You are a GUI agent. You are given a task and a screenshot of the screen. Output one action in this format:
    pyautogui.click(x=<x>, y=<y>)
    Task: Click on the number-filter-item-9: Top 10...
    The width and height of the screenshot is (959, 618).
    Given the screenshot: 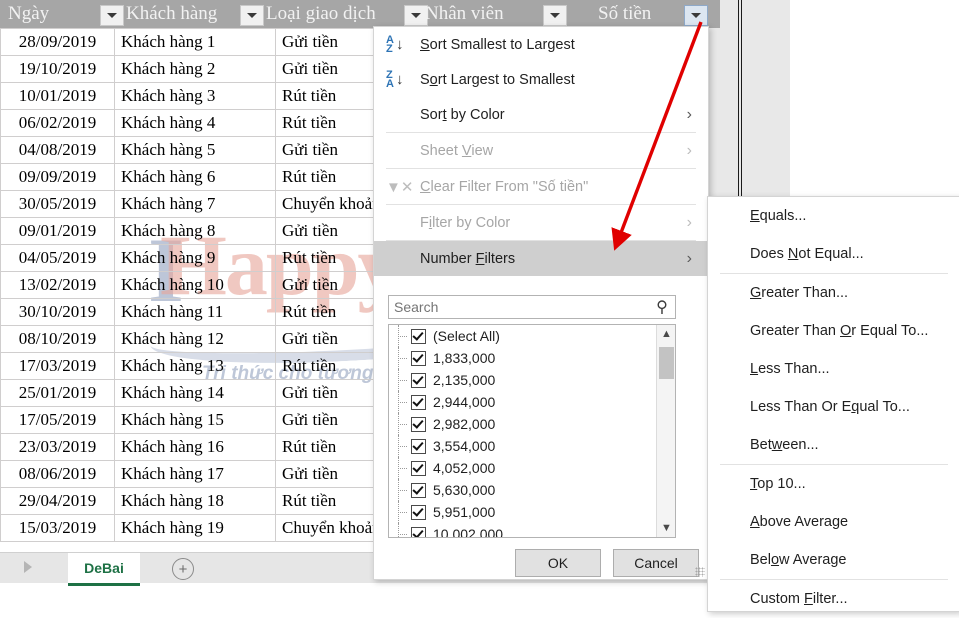 What is the action you would take?
    pyautogui.click(x=833, y=484)
    